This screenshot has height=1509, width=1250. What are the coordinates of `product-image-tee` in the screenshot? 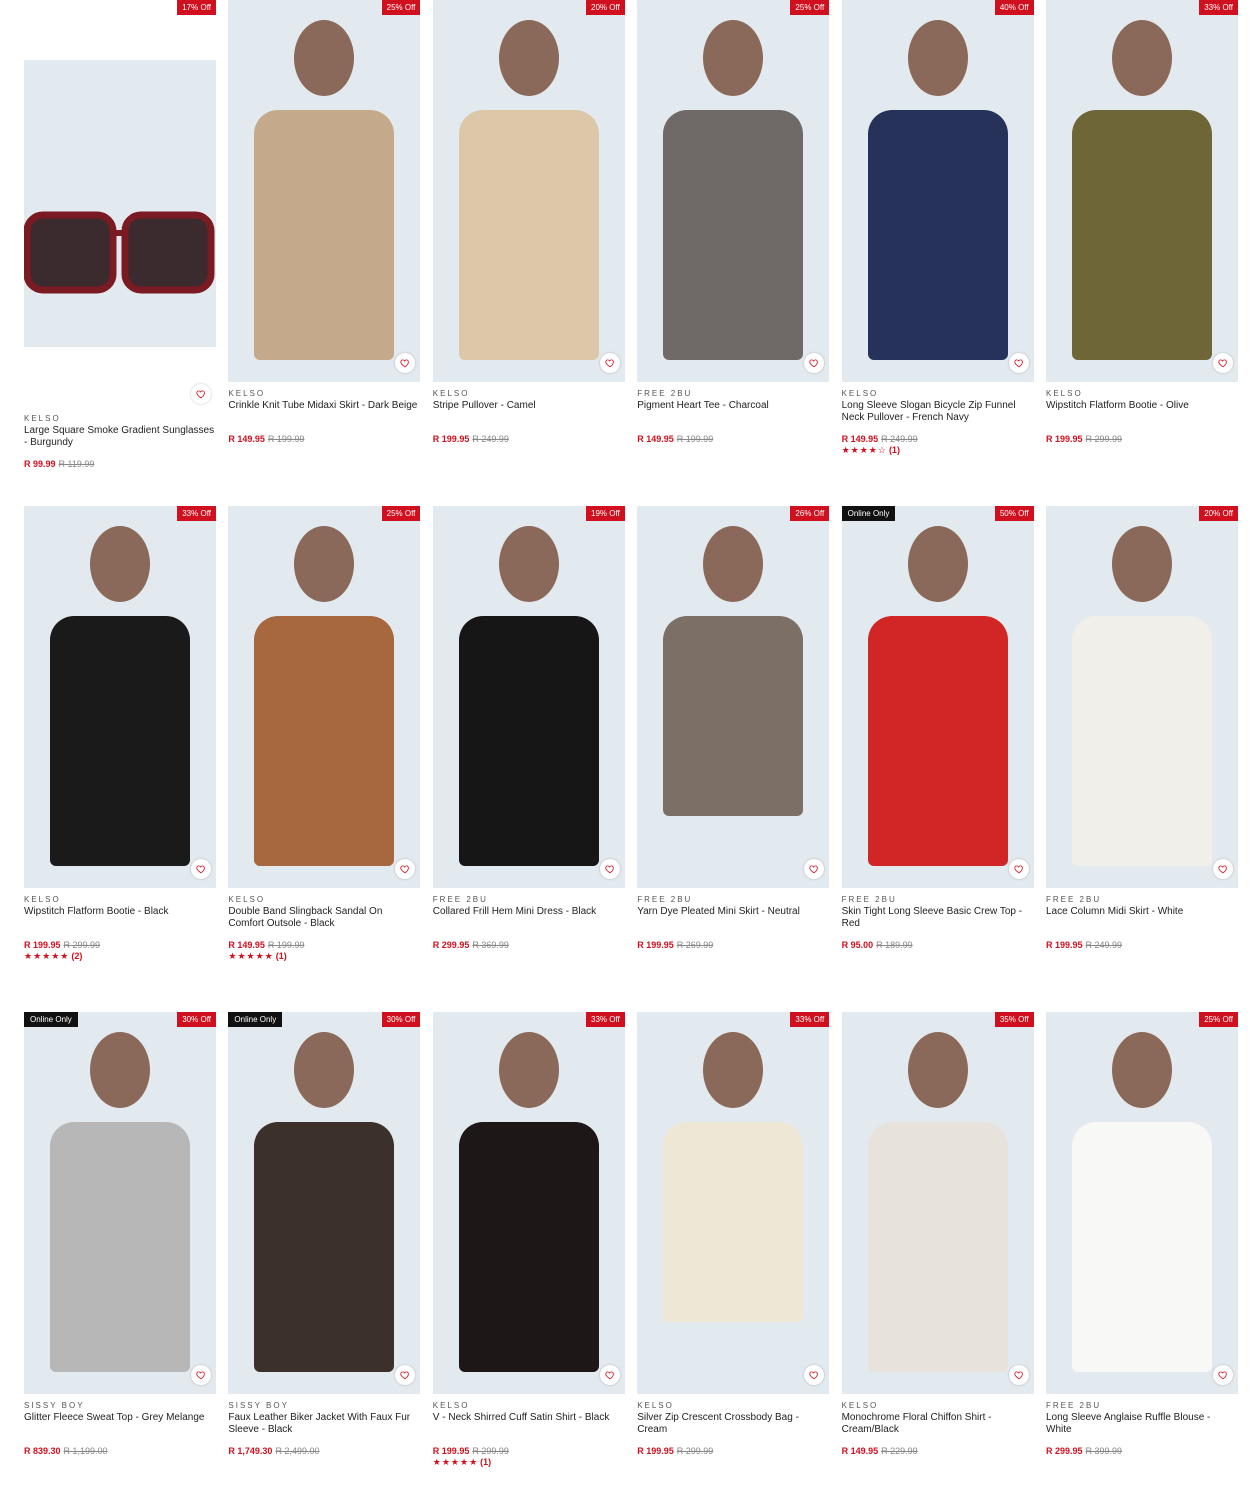 It's located at (733, 191).